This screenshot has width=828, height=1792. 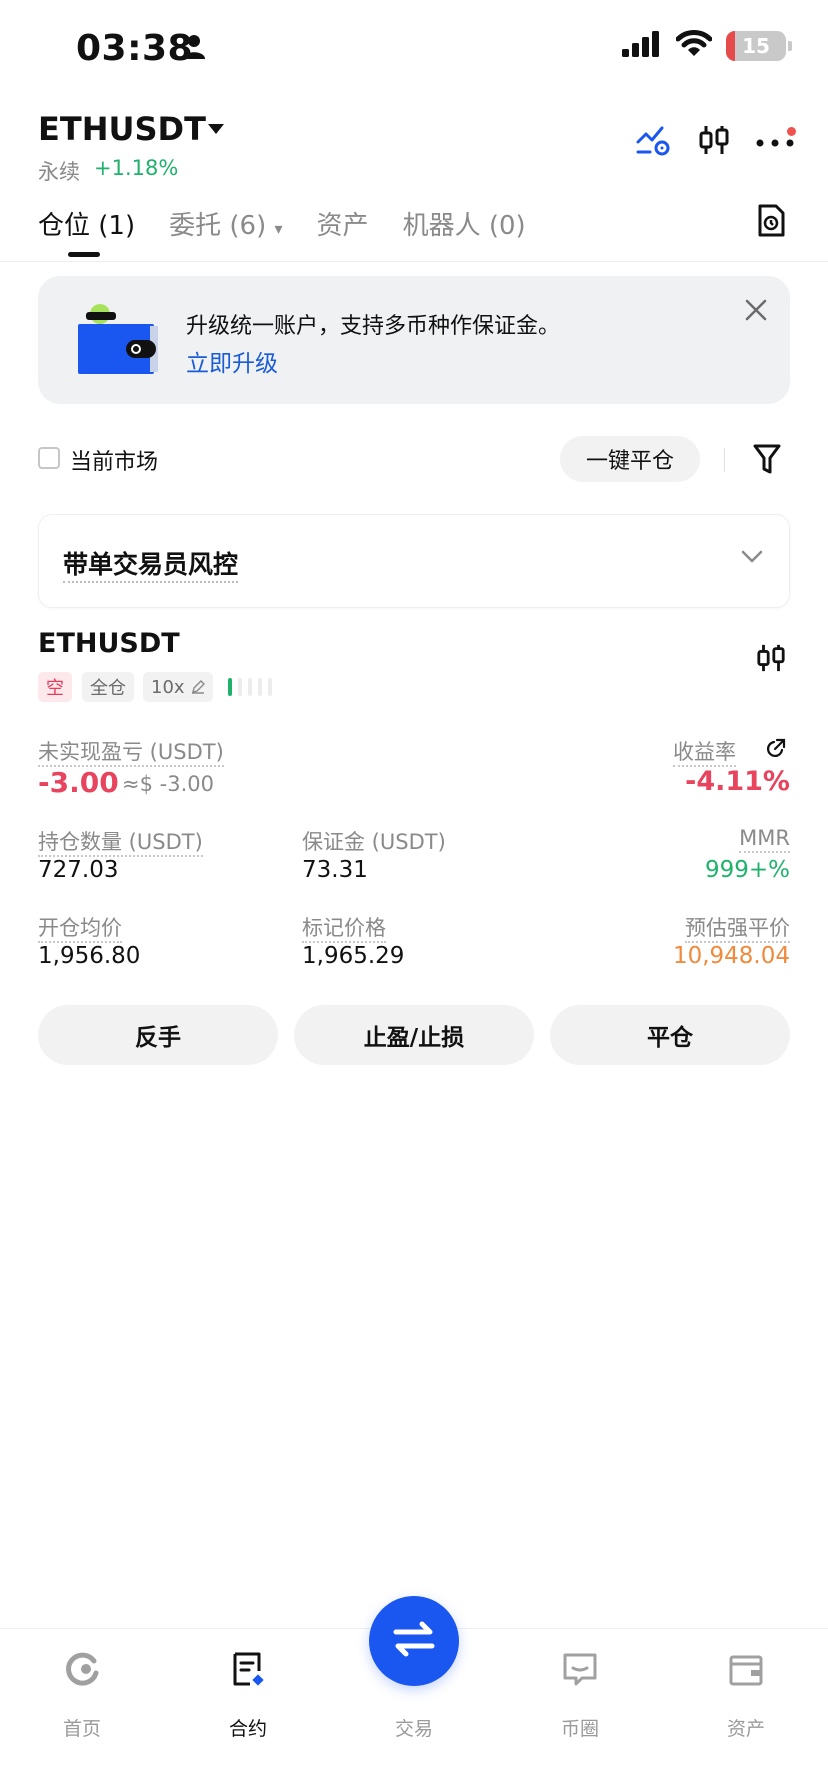 What do you see at coordinates (752, 558) in the screenshot?
I see `chevron-down-icon` at bounding box center [752, 558].